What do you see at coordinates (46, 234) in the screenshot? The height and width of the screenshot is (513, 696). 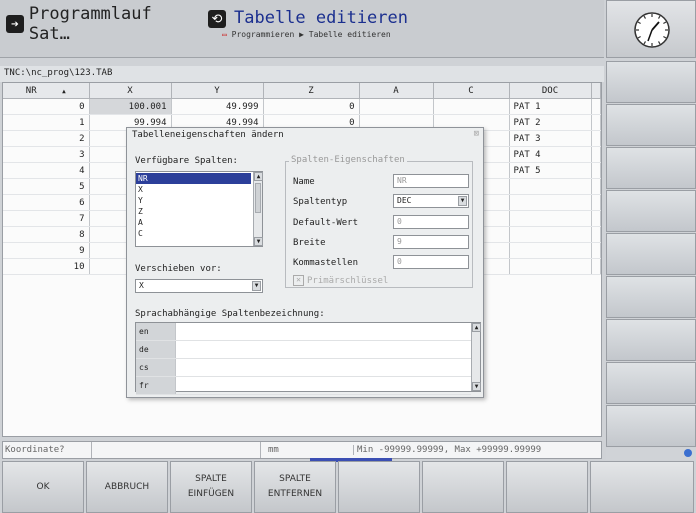 I see `cell-nr: 8` at bounding box center [46, 234].